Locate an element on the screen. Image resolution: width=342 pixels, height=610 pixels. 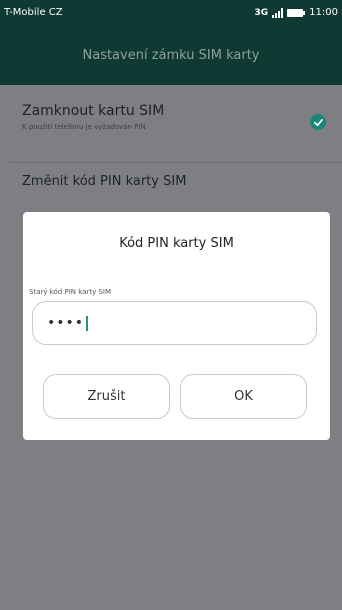
clock: 11:00 is located at coordinates (323, 12).